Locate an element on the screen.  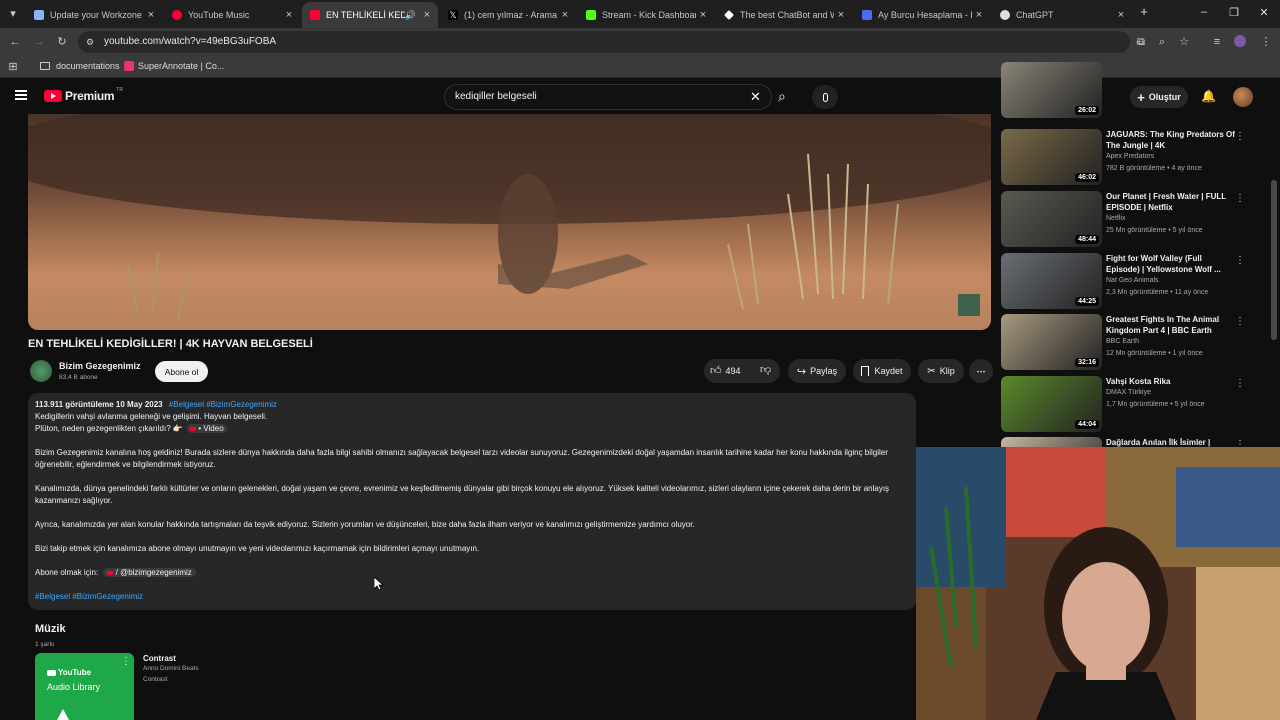
browser-tab: YouTube Music × is located at coordinates (232, 15).